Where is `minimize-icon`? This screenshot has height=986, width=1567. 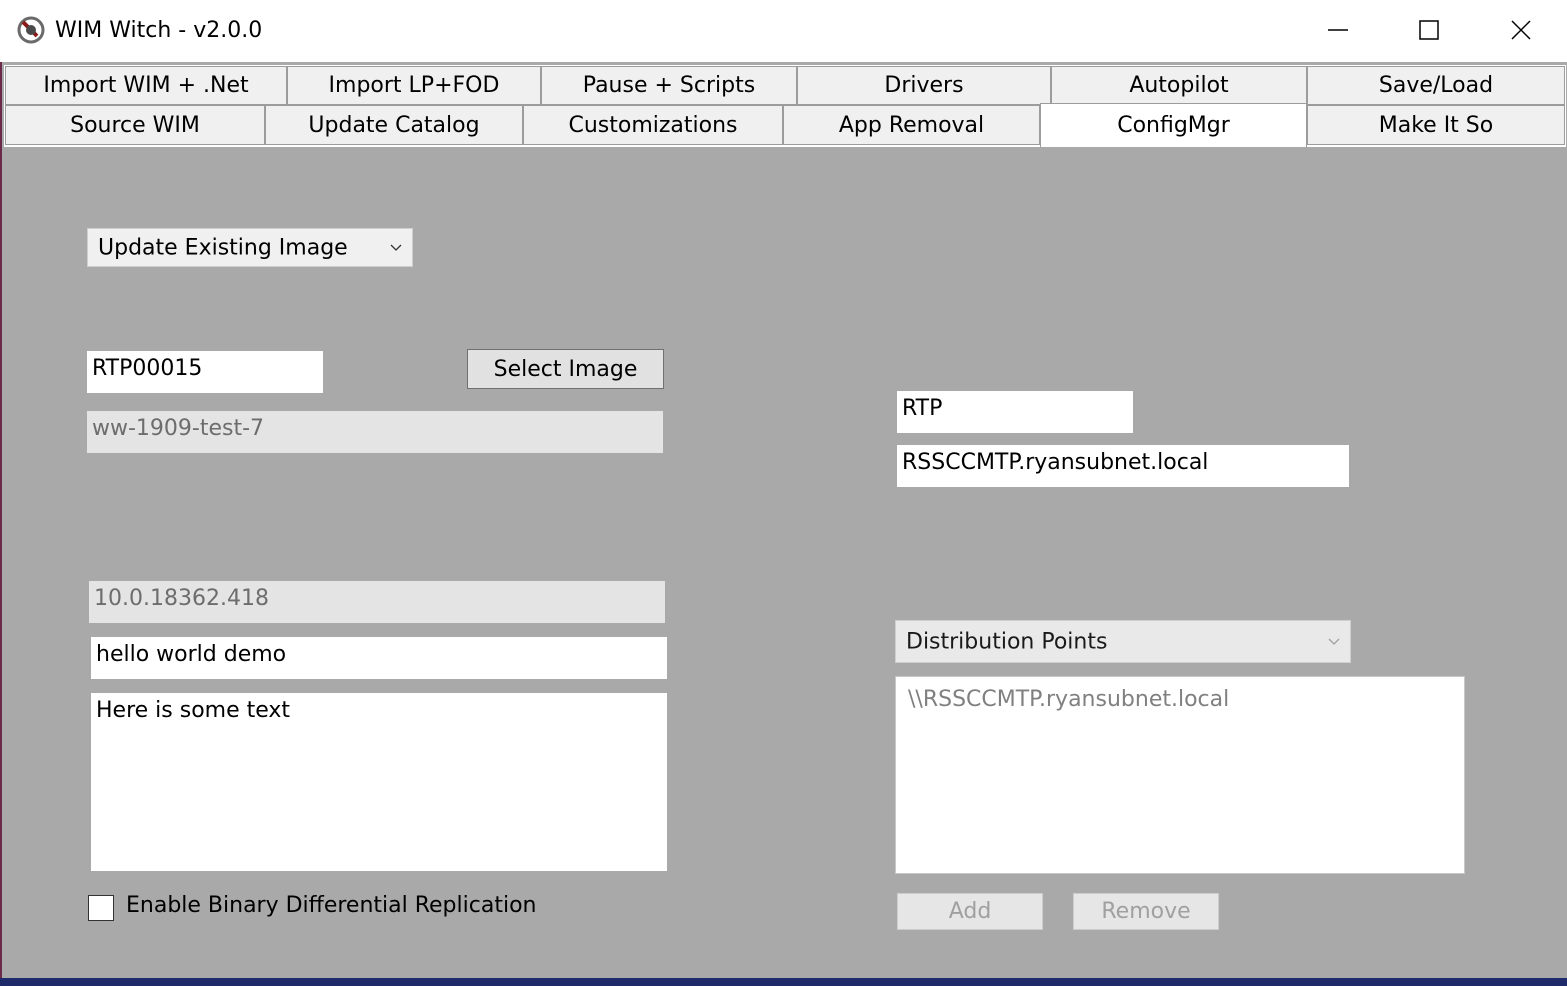 minimize-icon is located at coordinates (1338, 30).